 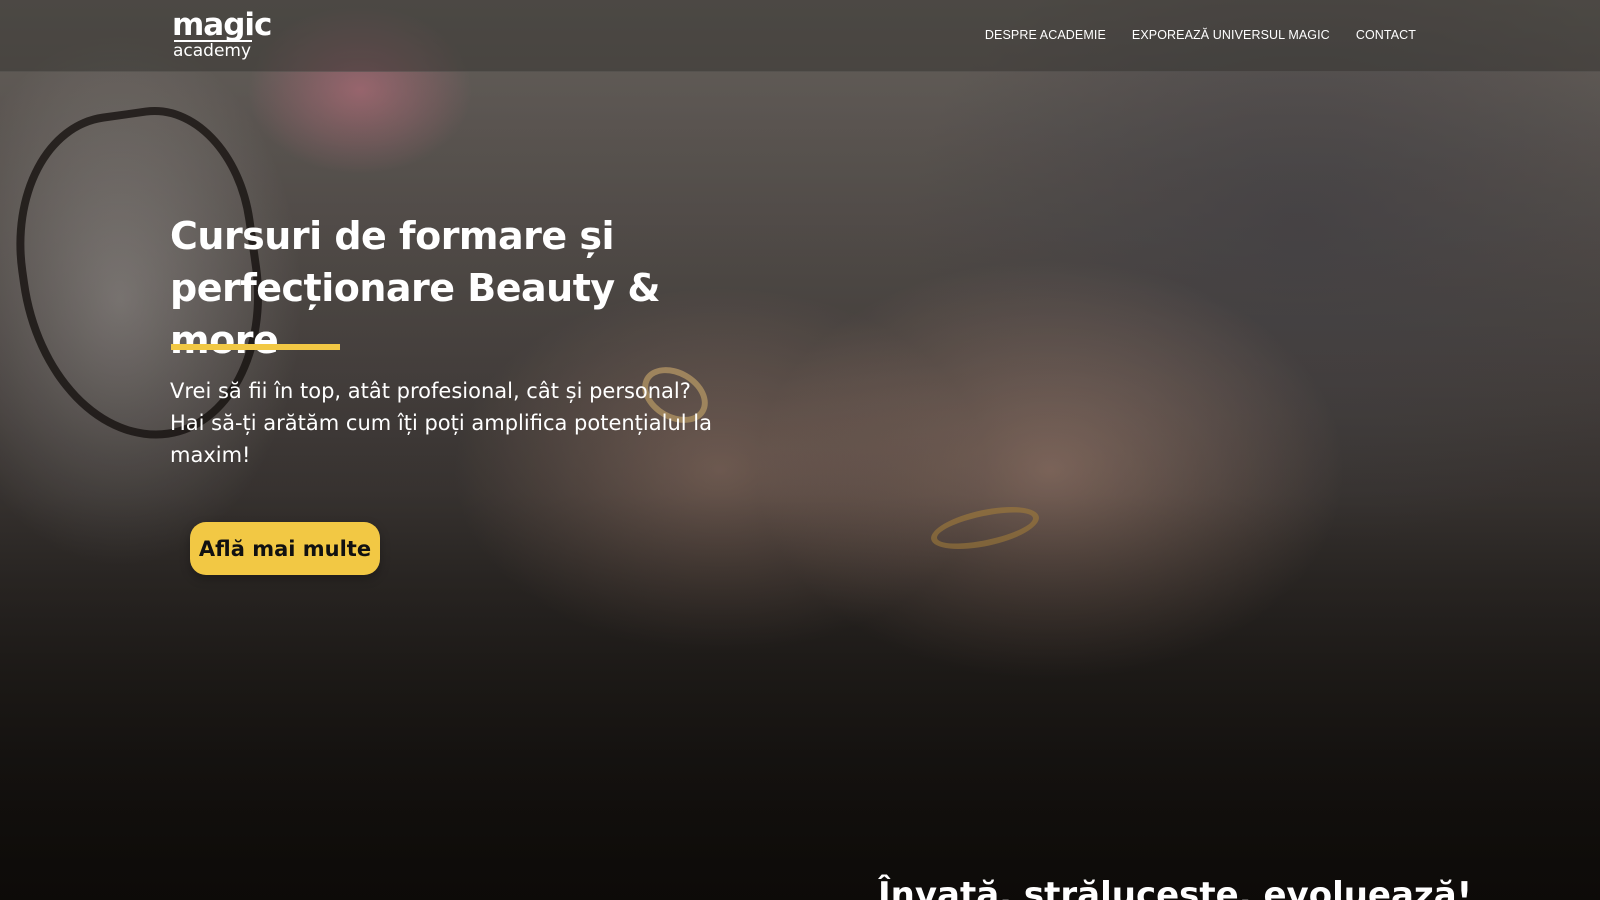 What do you see at coordinates (222, 25) in the screenshot?
I see `logo-wordmark-top: magic` at bounding box center [222, 25].